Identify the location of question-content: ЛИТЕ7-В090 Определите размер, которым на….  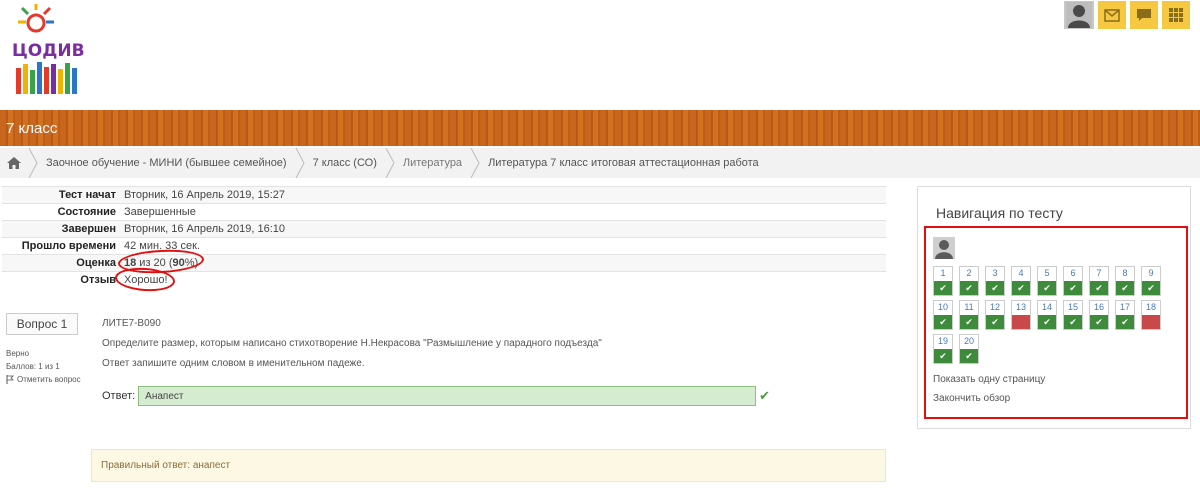
(352, 348).